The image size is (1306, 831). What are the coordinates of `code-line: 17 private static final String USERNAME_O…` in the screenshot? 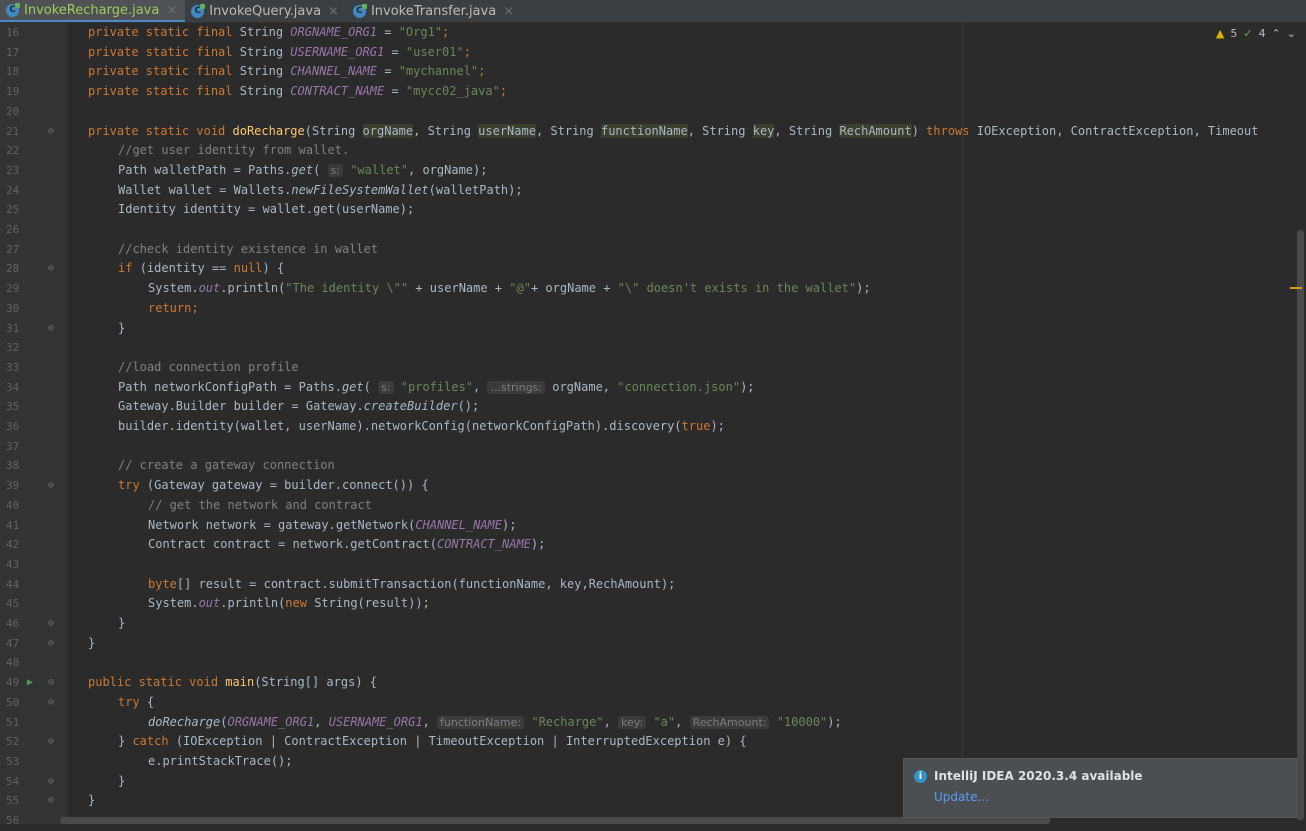 It's located at (238, 51).